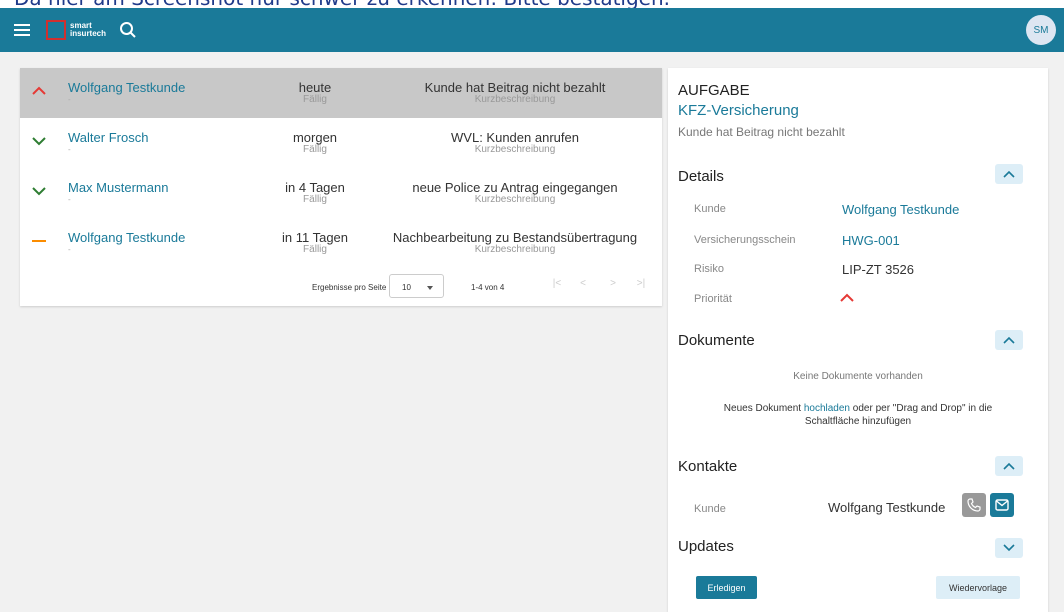 The width and height of the screenshot is (1064, 612). Describe the element at coordinates (713, 299) in the screenshot. I see `detail-label-priority: Priorität` at that location.